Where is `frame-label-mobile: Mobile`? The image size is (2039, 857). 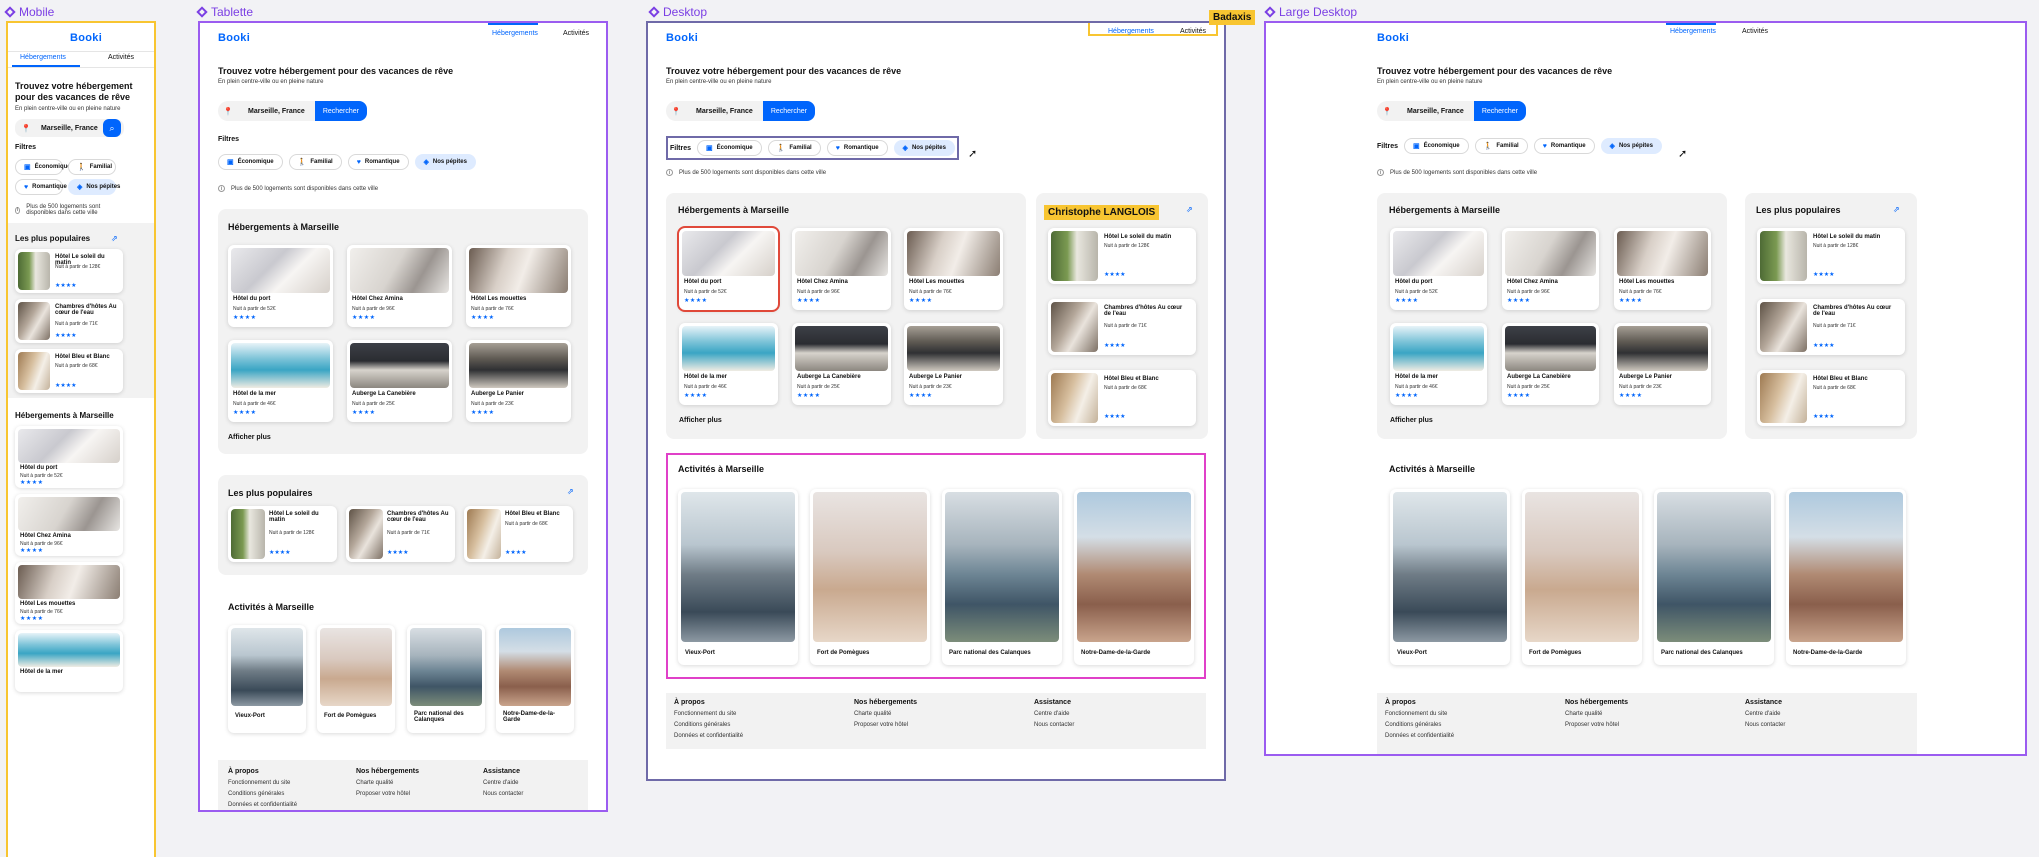 frame-label-mobile: Mobile is located at coordinates (29, 12).